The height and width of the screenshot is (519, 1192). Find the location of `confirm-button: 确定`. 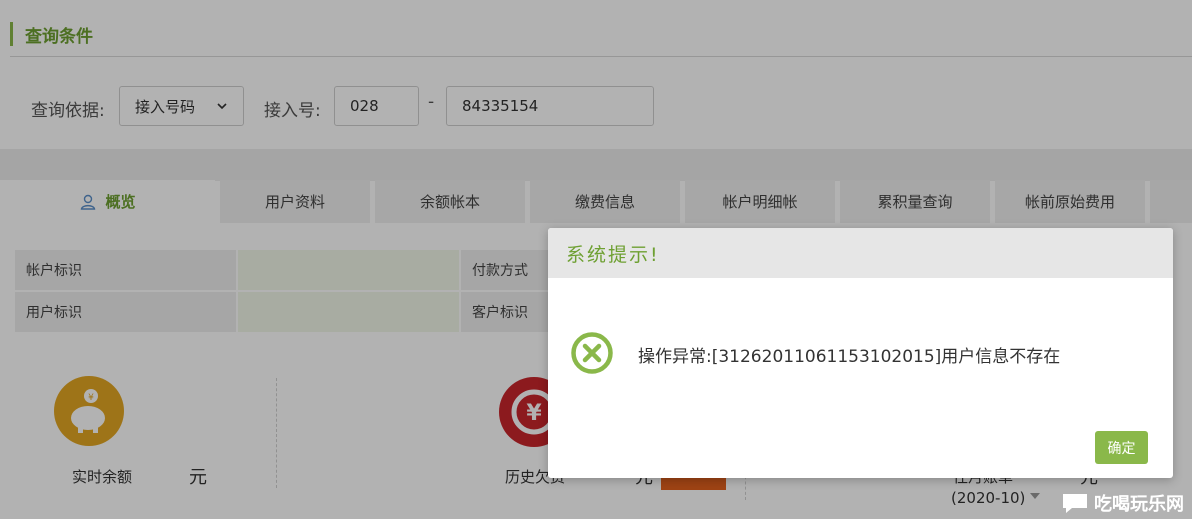

confirm-button: 确定 is located at coordinates (1121, 447).